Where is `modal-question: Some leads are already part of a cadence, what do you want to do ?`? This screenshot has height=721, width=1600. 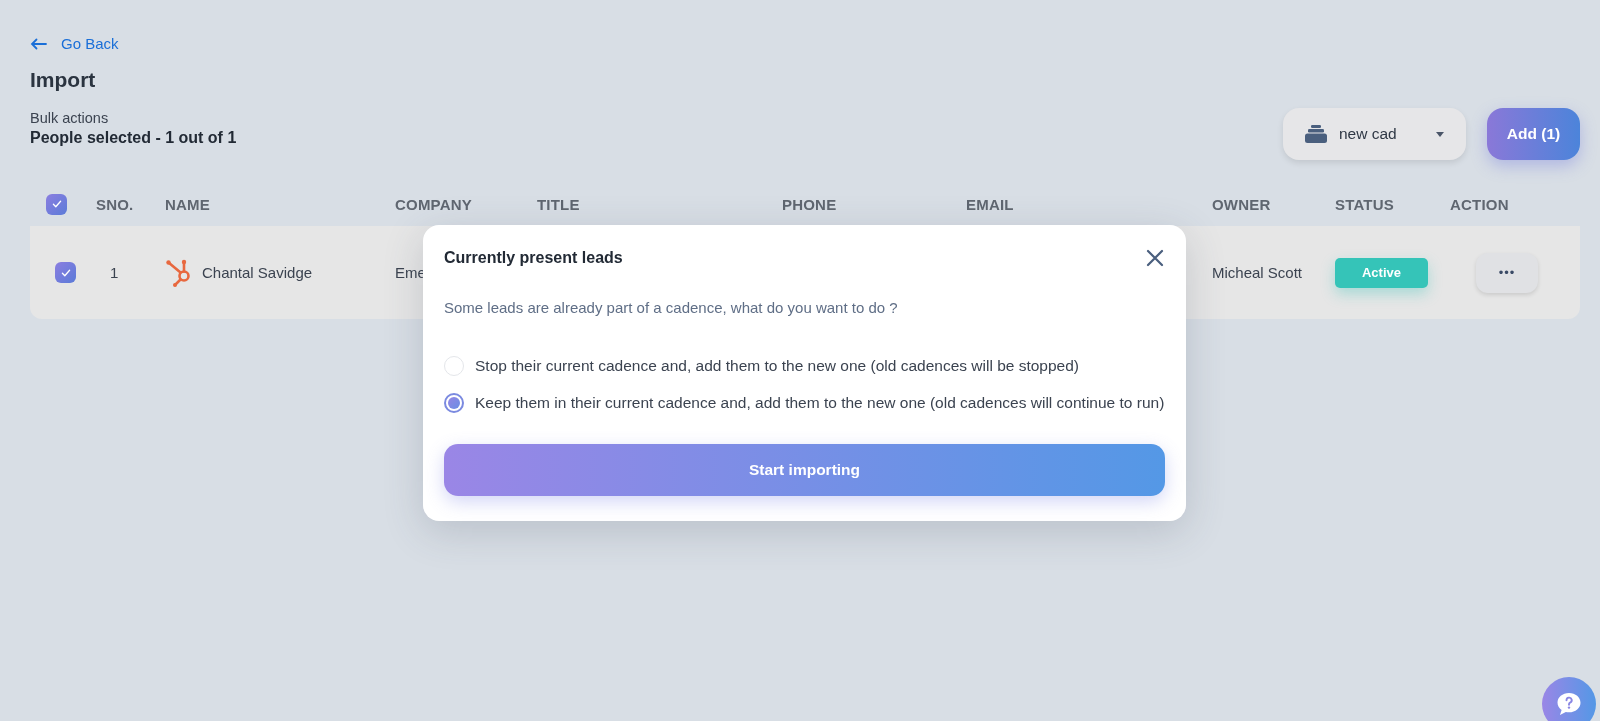 modal-question: Some leads are already part of a cadence, what do you want to do ? is located at coordinates (671, 307).